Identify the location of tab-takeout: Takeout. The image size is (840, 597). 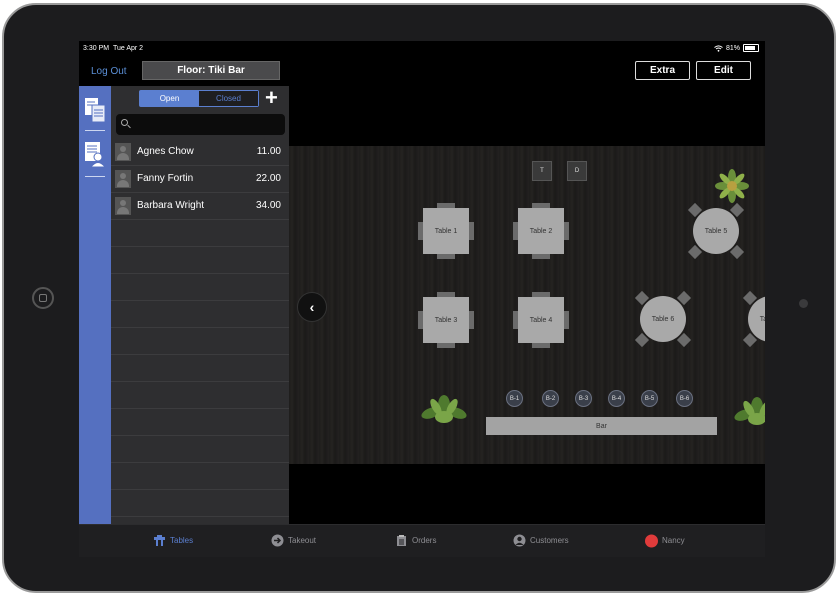
(293, 540).